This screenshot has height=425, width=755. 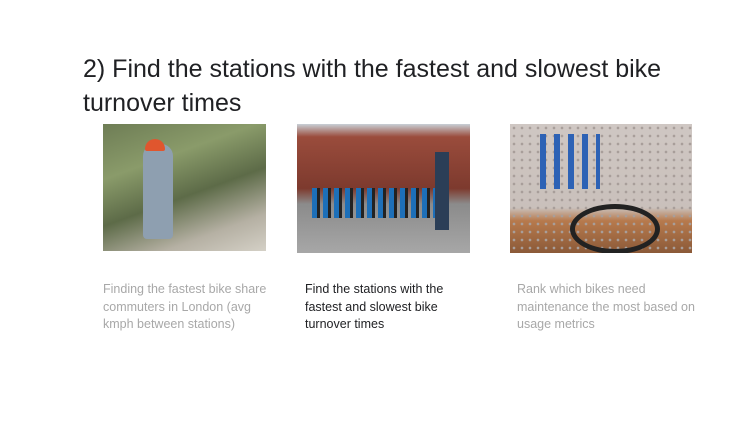 I want to click on helmet-shape, so click(x=155, y=145).